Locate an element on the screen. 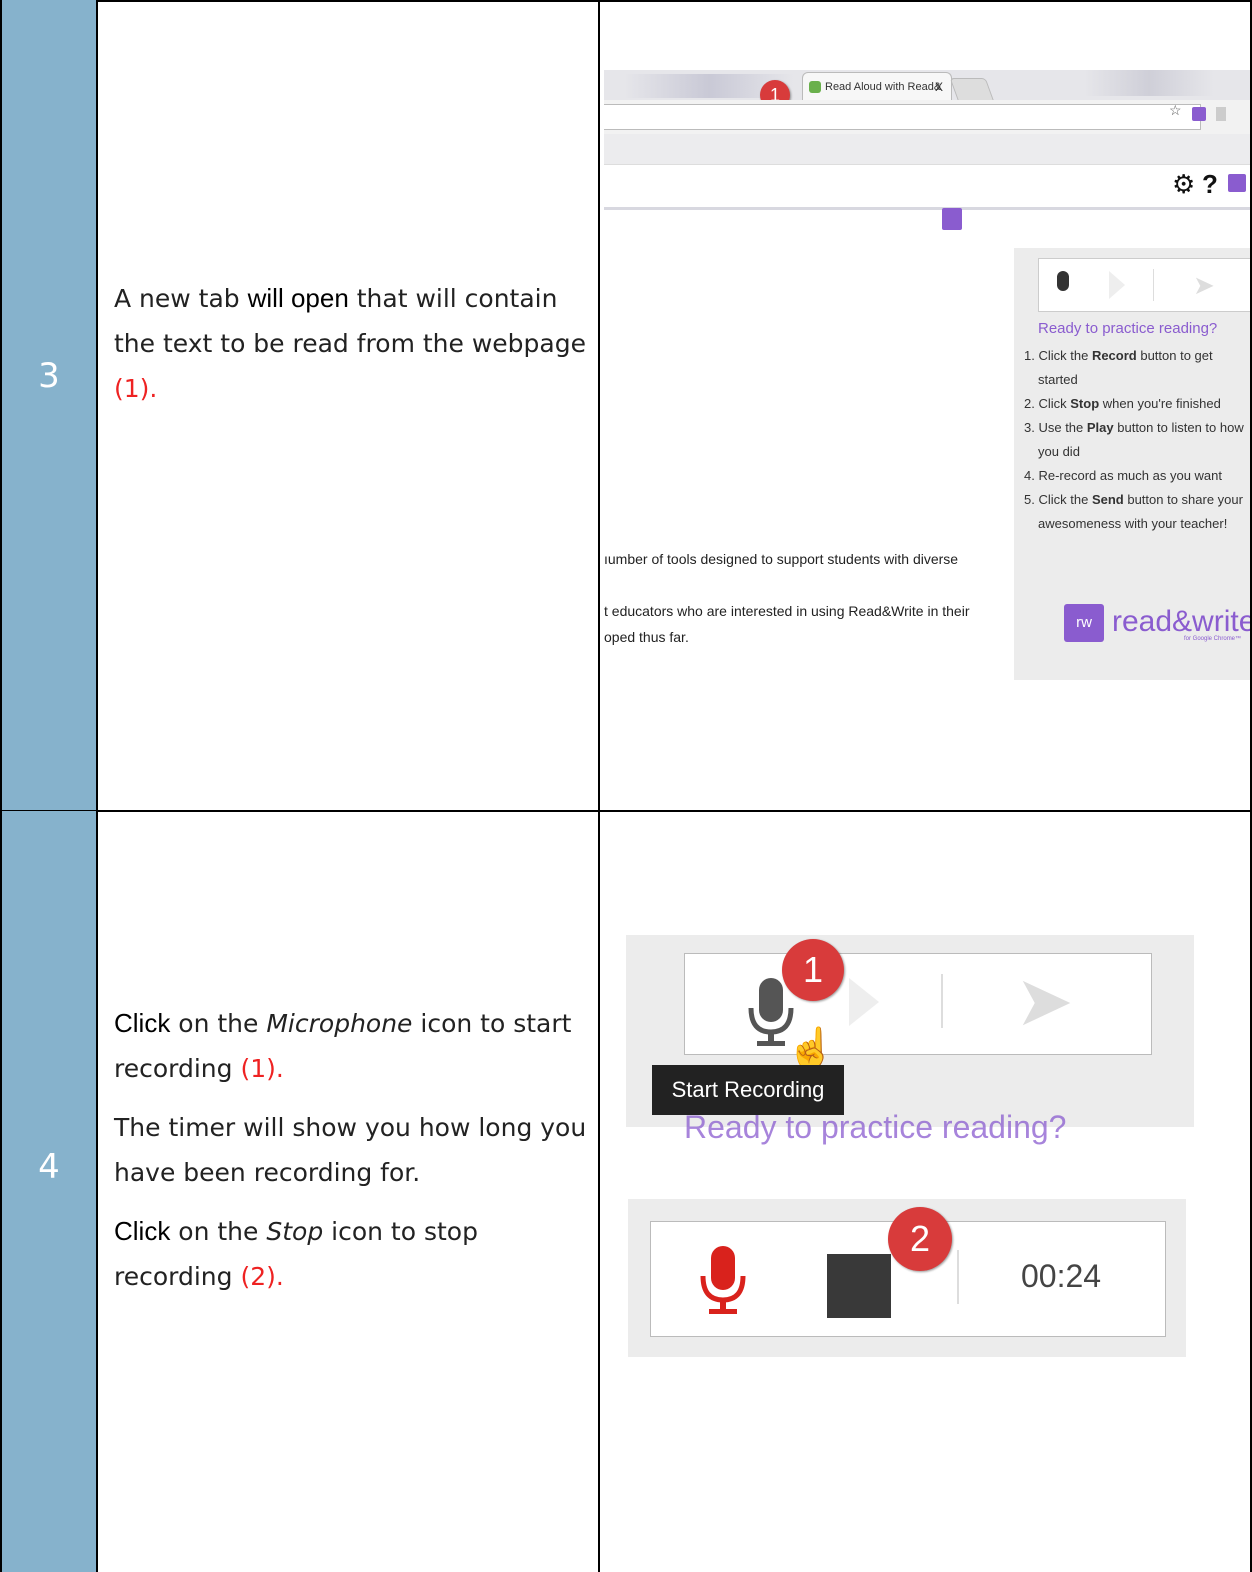 This screenshot has width=1252, height=1572. page-toolbar: ⚙ ? is located at coordinates (927, 187).